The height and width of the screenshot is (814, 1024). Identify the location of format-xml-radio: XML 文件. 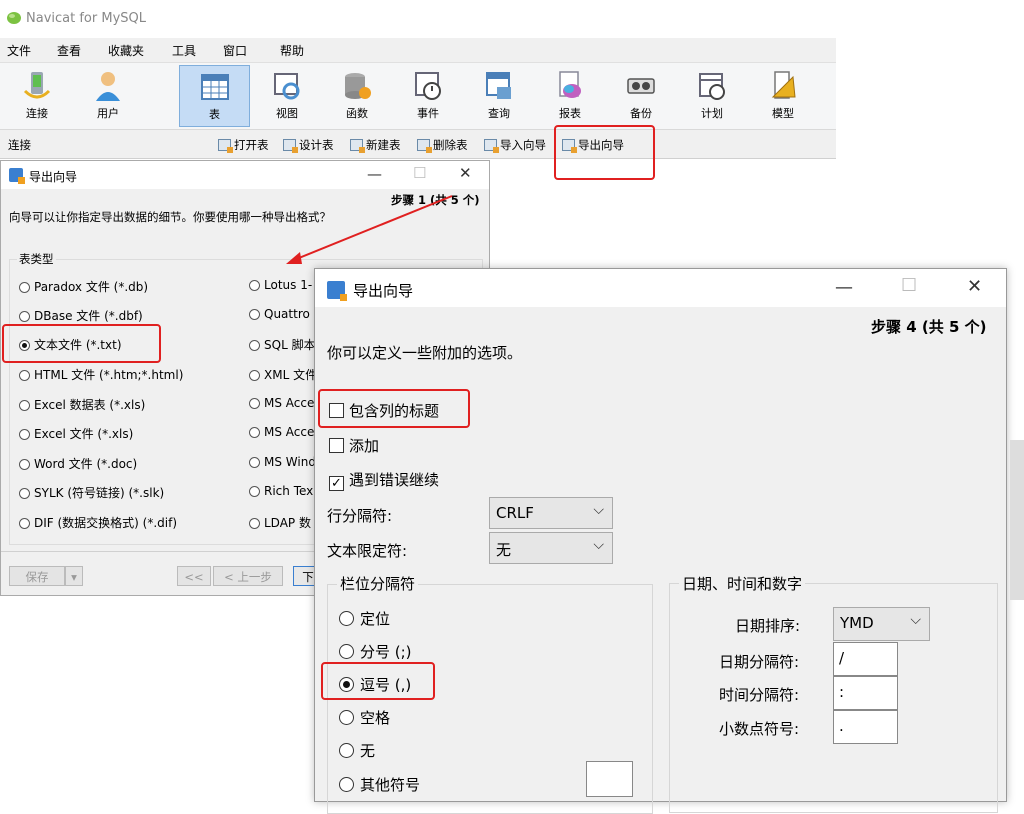
(283, 374).